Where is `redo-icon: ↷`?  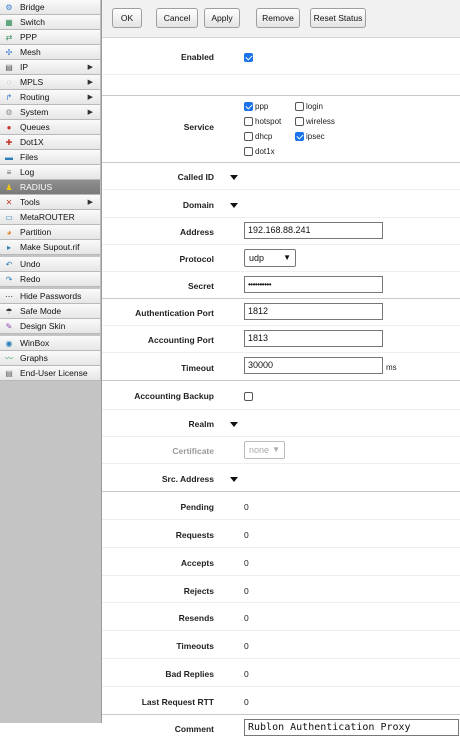 redo-icon: ↷ is located at coordinates (9, 279).